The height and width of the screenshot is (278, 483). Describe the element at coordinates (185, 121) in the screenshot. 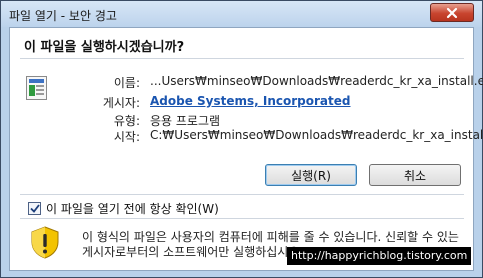

I see `type-value: 응용 프로그램` at that location.